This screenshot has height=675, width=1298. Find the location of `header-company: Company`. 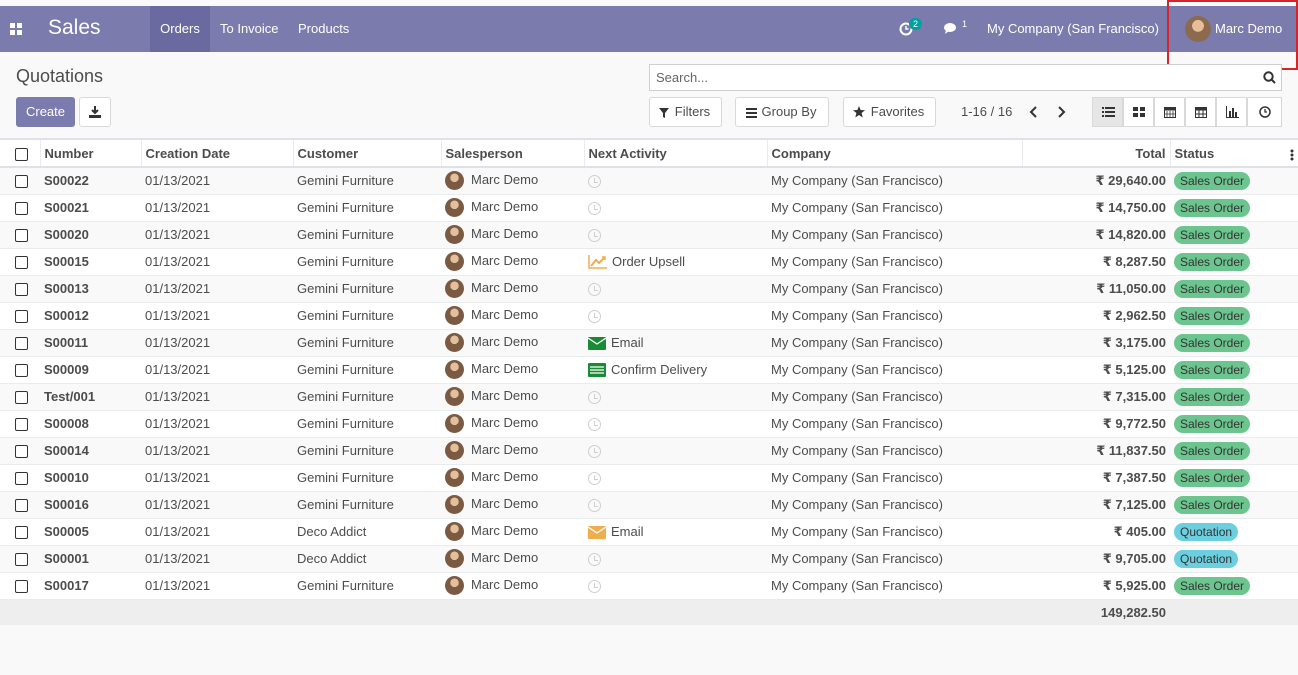

header-company: Company is located at coordinates (895, 153).